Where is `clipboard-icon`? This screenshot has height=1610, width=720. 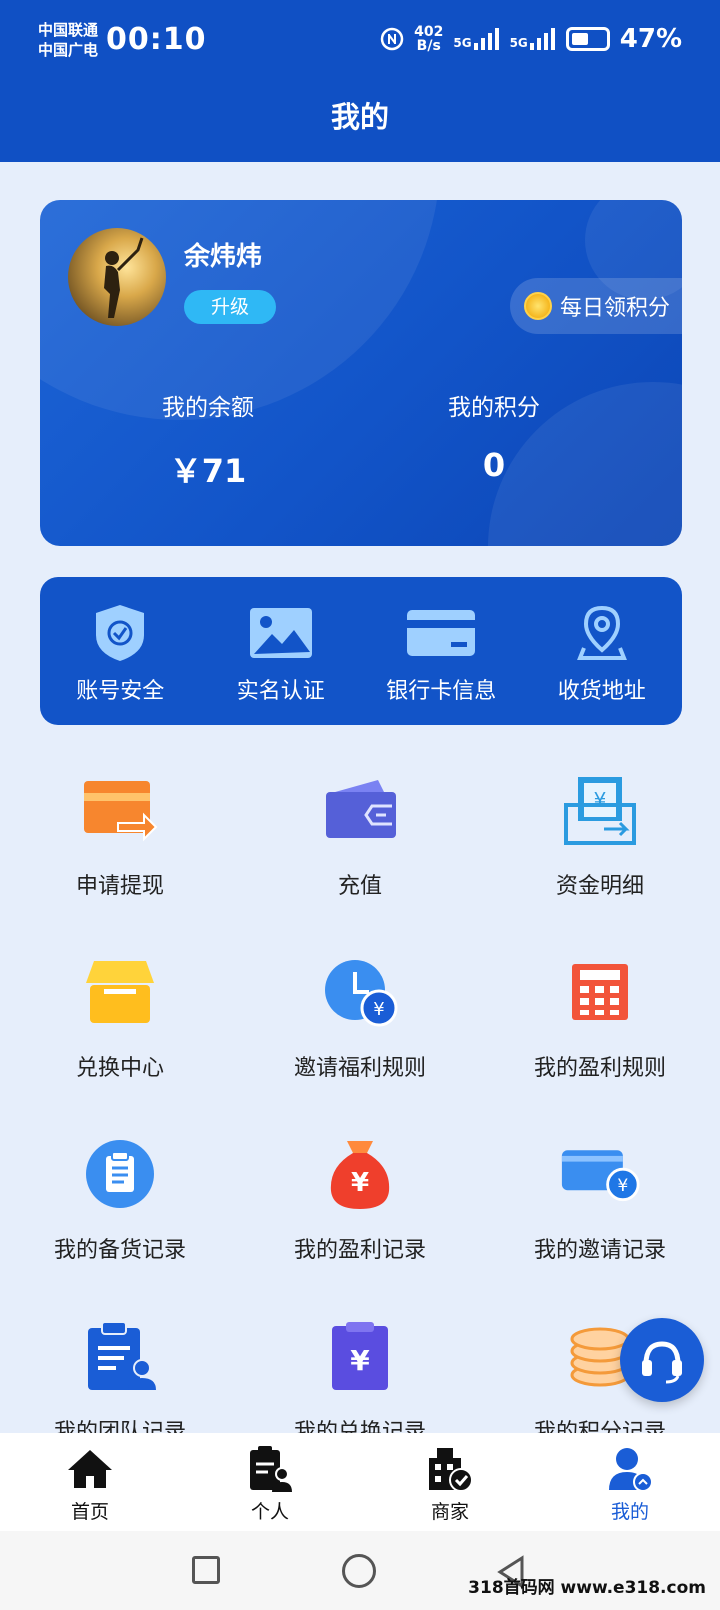 clipboard-icon is located at coordinates (120, 1174).